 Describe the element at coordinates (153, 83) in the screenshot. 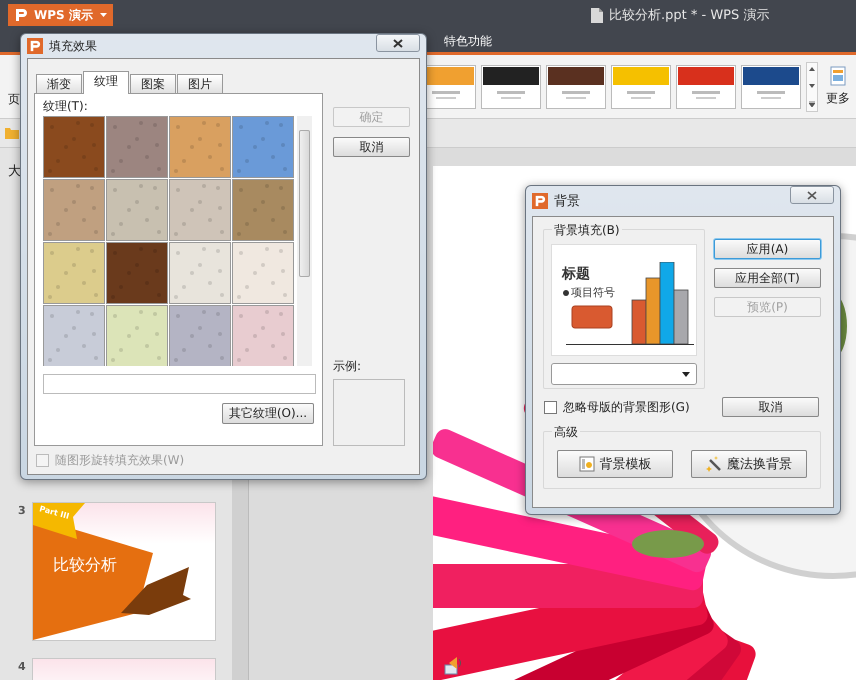

I see `dialog-tab: 图案` at that location.